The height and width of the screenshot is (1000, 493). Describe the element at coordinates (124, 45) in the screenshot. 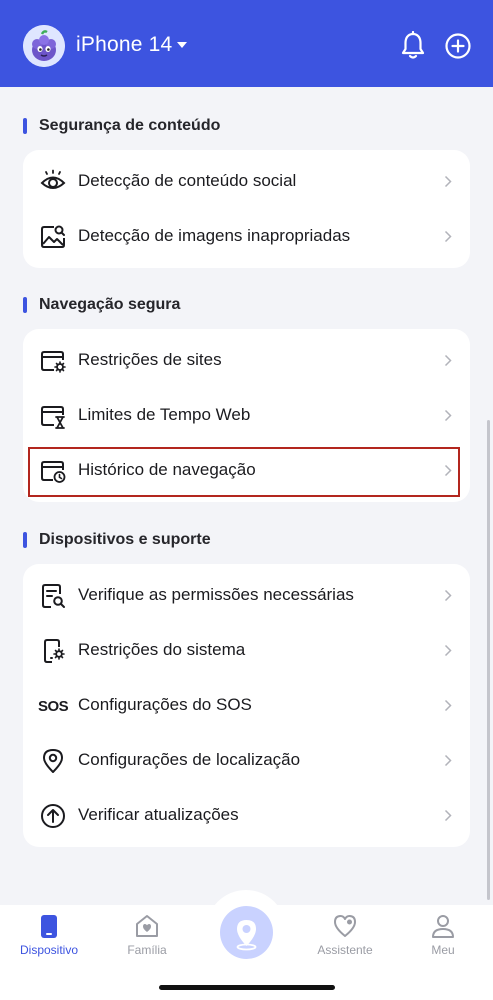

I see `device-selector: iPhone 14` at that location.